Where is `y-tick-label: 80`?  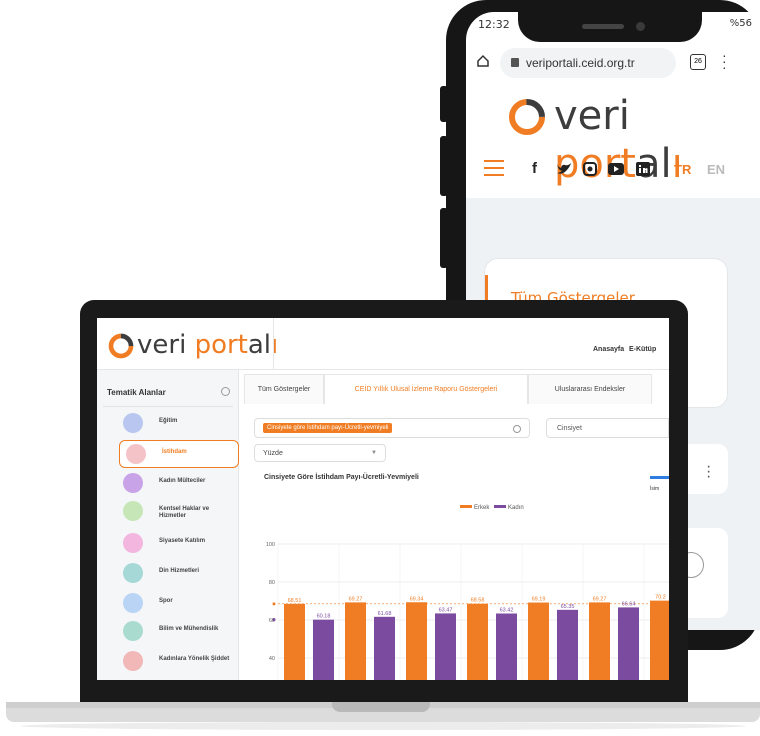 y-tick-label: 80 is located at coordinates (272, 583).